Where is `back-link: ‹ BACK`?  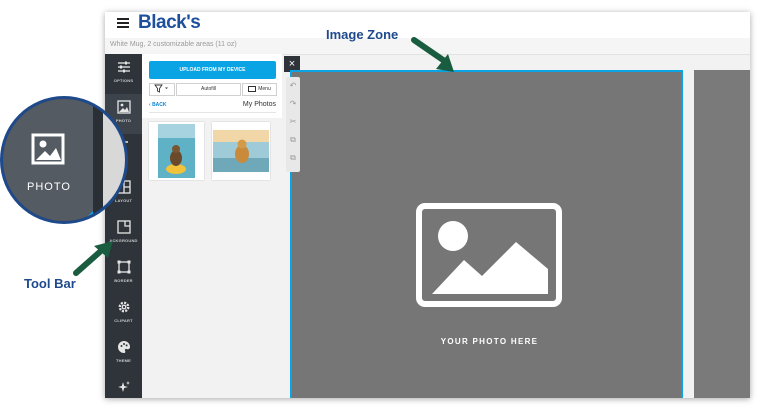 back-link: ‹ BACK is located at coordinates (158, 105).